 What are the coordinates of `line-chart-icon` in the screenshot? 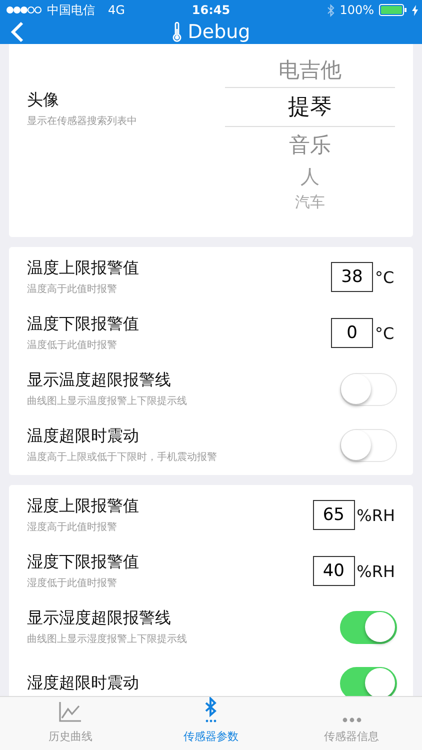 It's located at (70, 712).